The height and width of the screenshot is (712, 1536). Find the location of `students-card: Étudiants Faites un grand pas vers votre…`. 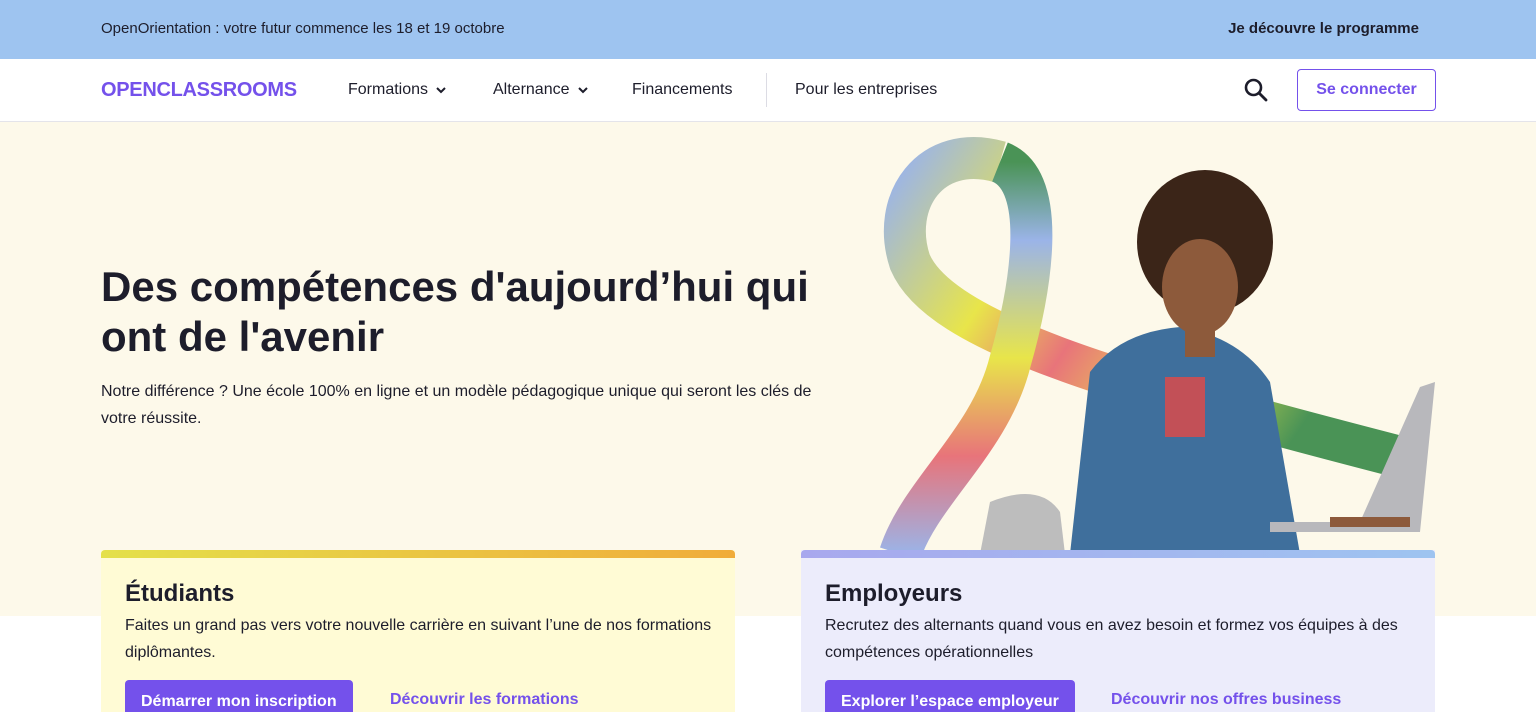

students-card: Étudiants Faites un grand pas vers votre… is located at coordinates (418, 631).